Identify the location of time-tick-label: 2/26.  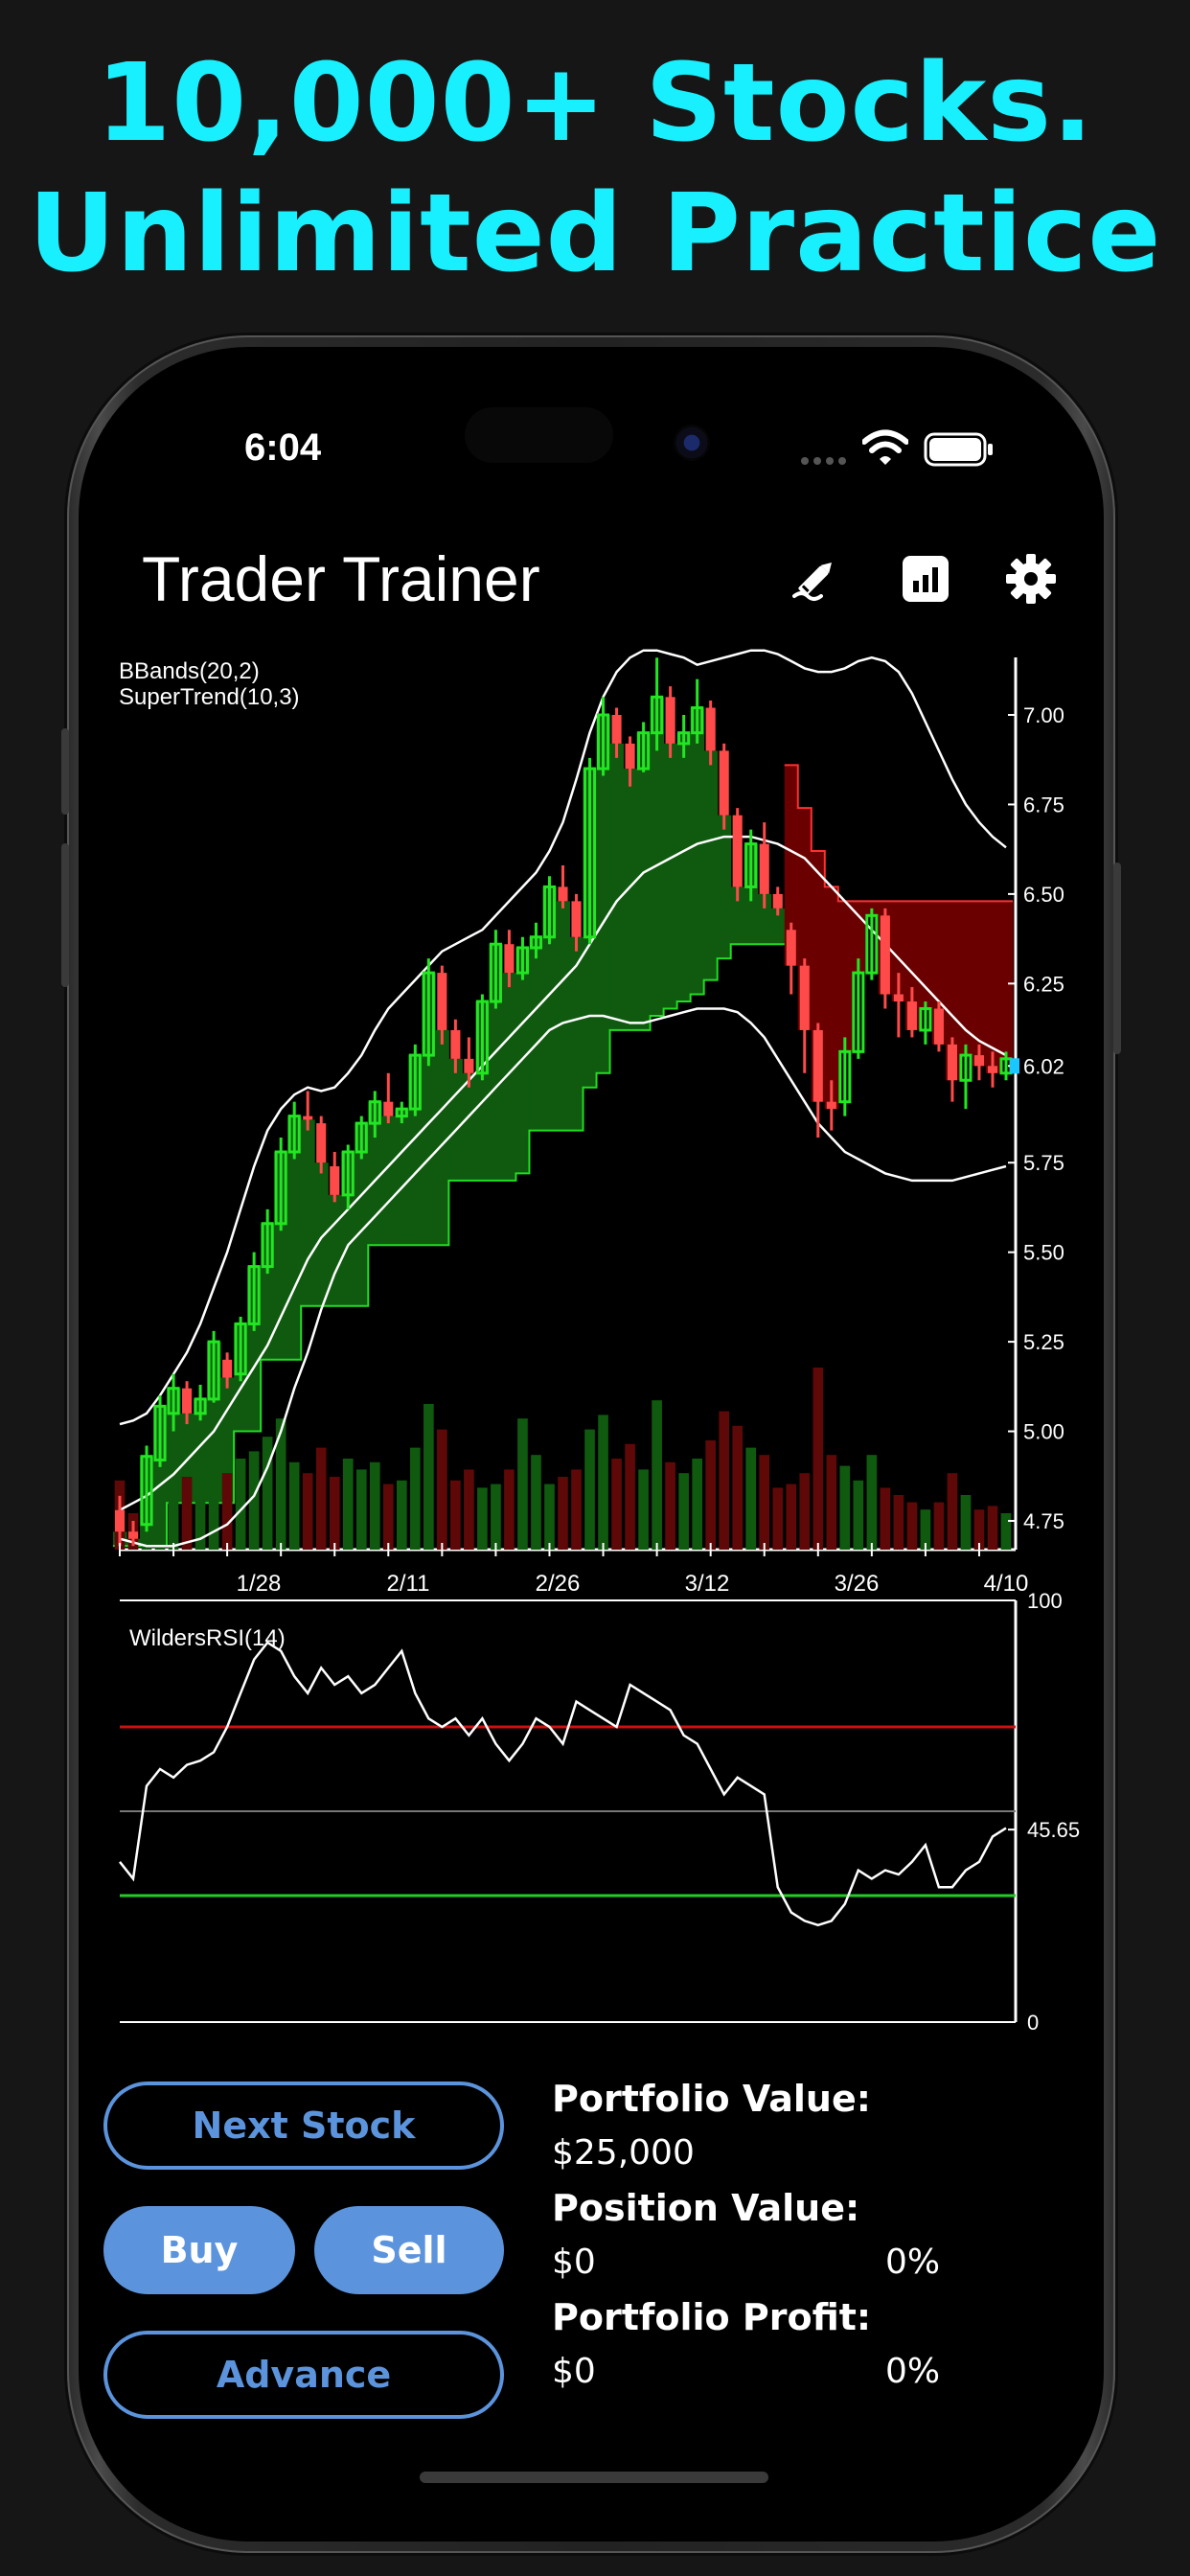
(559, 1584).